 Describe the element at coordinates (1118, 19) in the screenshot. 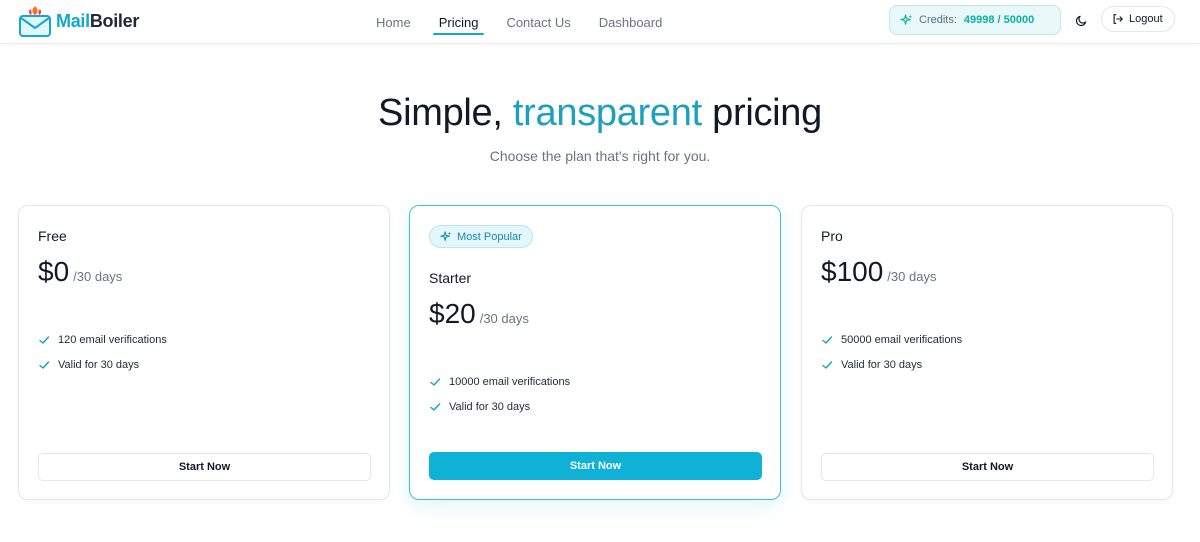

I see `logout-icon` at that location.